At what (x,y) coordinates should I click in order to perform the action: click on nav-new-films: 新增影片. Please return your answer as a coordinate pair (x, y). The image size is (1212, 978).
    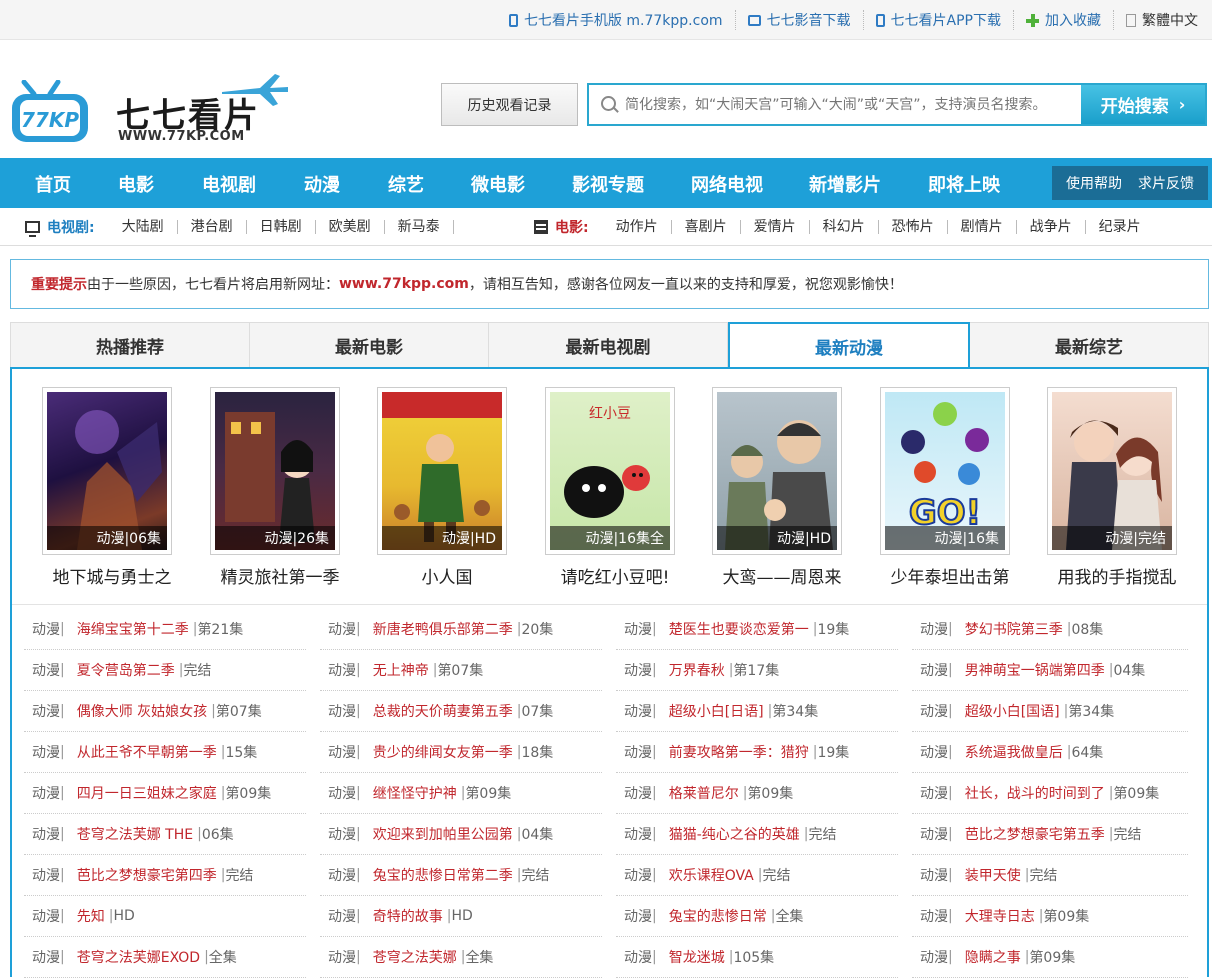
    Looking at the image, I should click on (845, 184).